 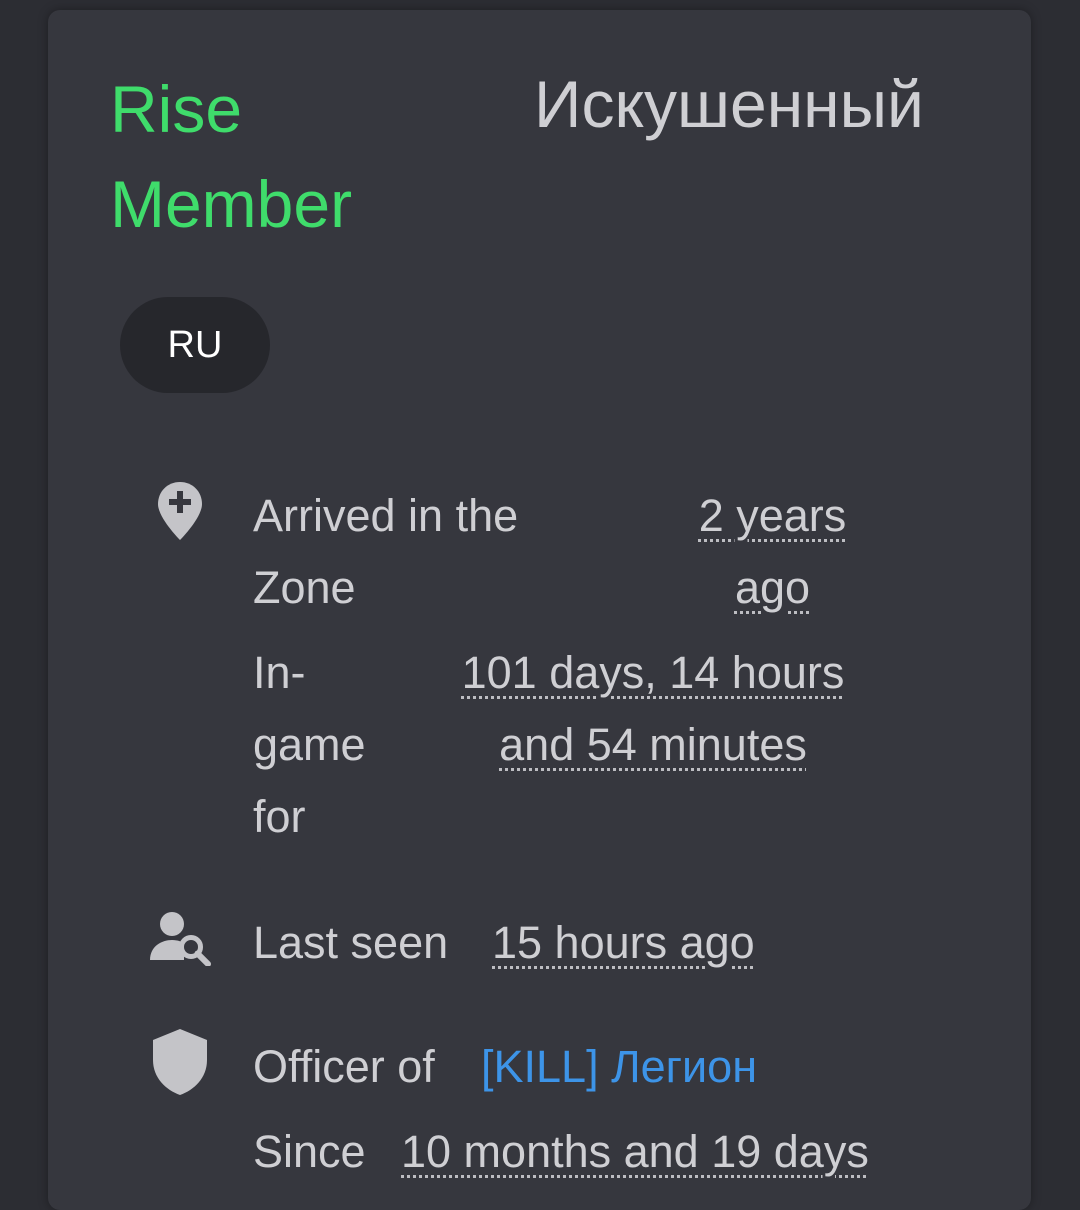 I want to click on last-seen-value: 15 hours ago, so click(x=623, y=942).